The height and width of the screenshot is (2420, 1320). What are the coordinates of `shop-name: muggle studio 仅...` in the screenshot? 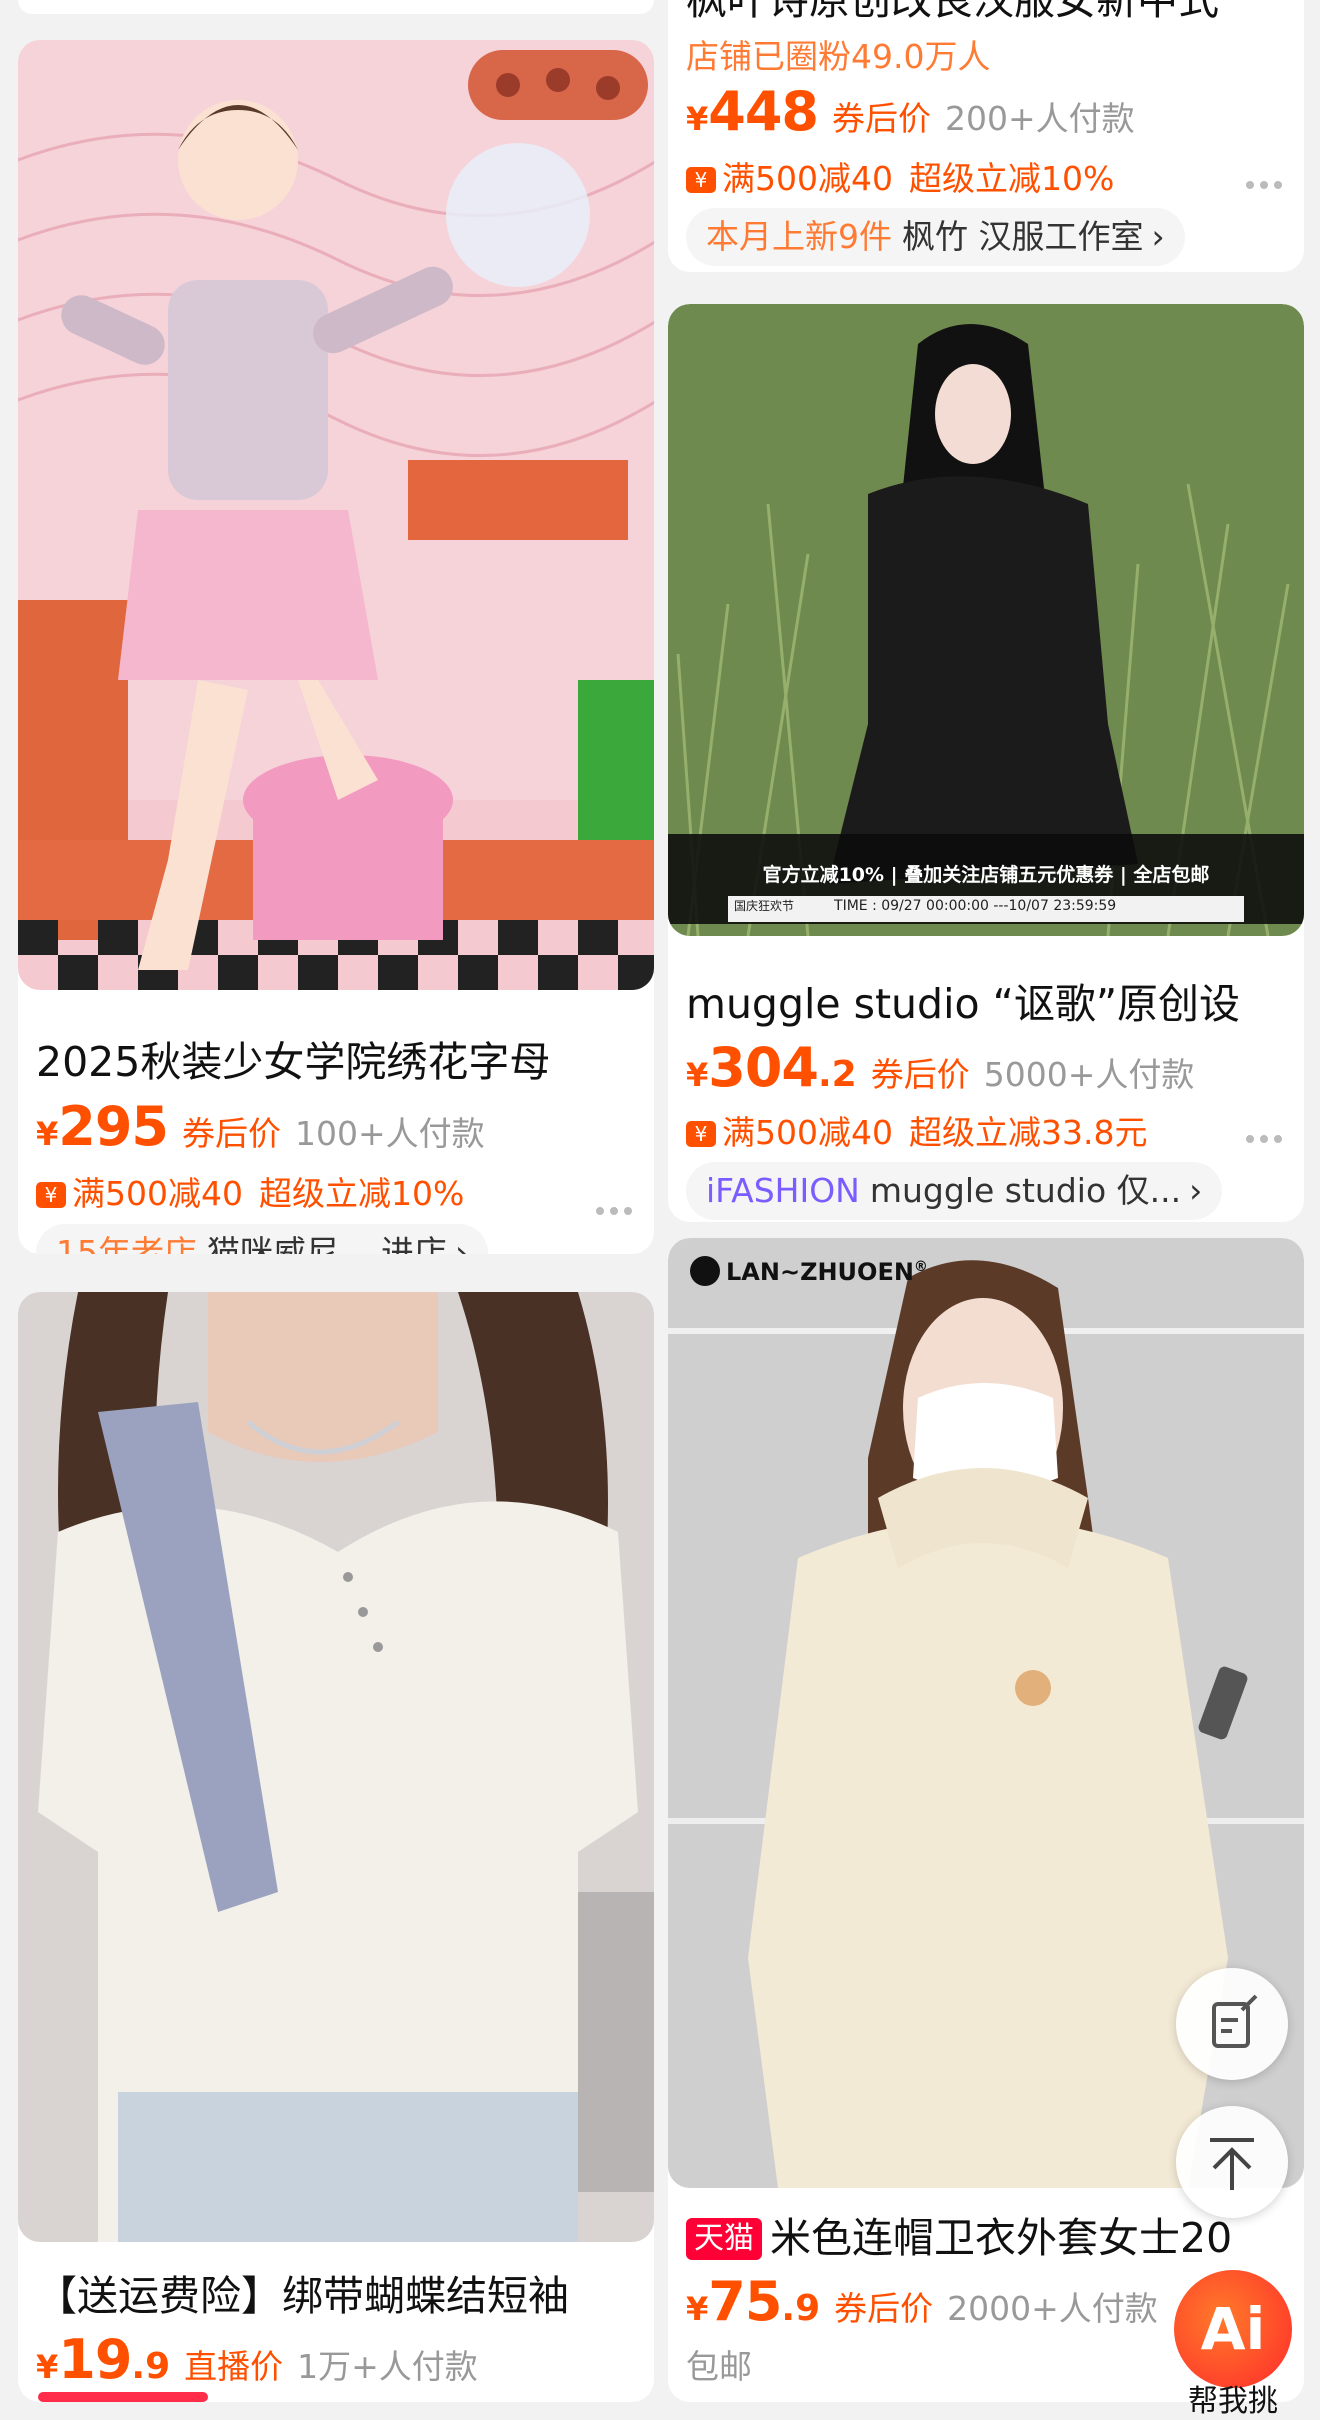 It's located at (1025, 1190).